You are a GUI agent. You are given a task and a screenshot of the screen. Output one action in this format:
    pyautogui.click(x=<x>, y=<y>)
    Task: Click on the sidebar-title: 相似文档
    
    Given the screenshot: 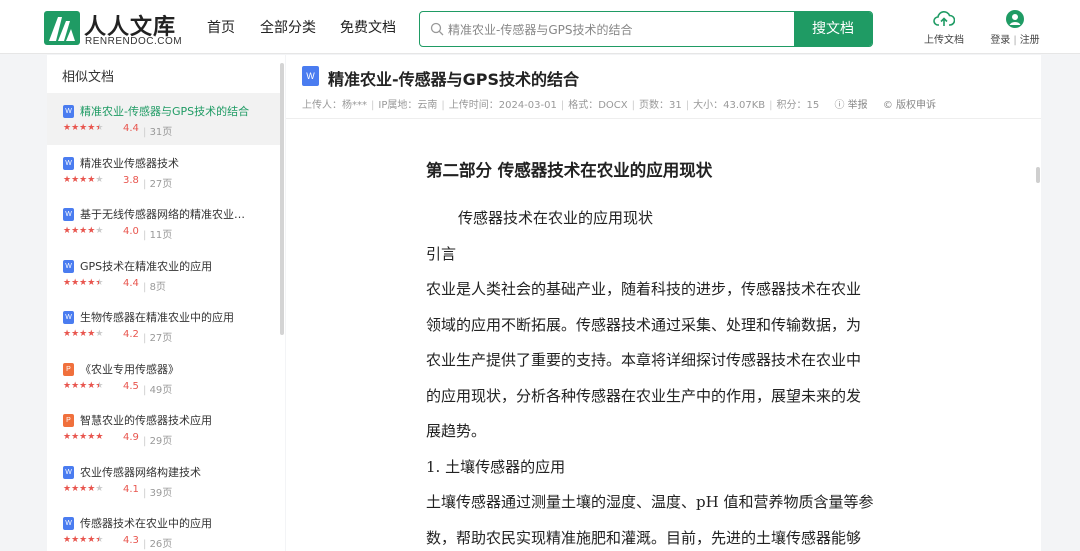 What is the action you would take?
    pyautogui.click(x=88, y=77)
    